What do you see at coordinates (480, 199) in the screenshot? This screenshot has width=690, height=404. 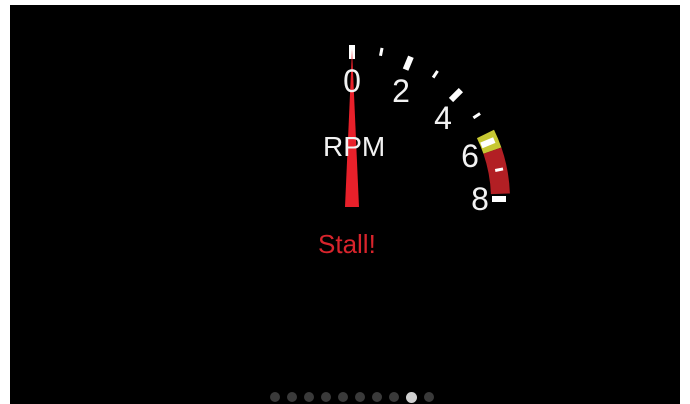 I see `tick-label-8: 8` at bounding box center [480, 199].